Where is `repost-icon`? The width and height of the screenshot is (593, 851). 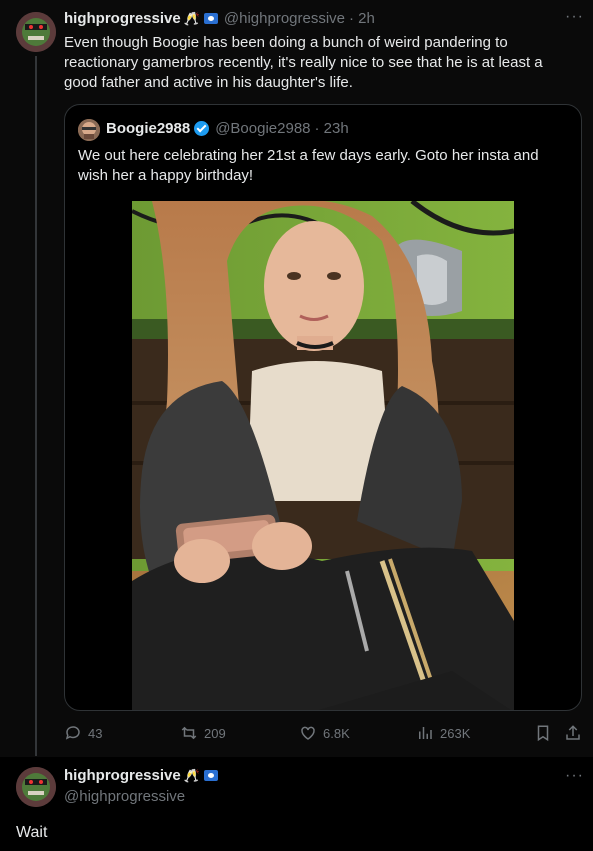
repost-icon is located at coordinates (189, 733).